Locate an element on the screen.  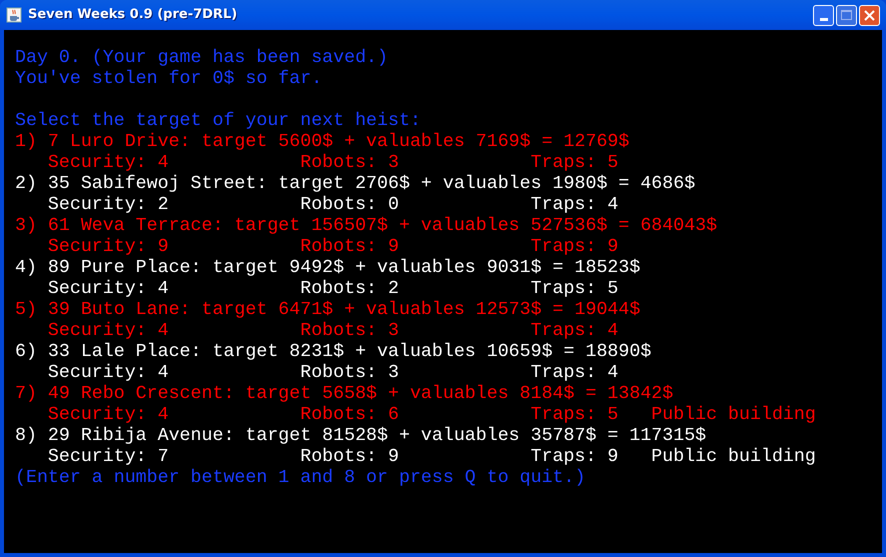
close-button is located at coordinates (869, 15).